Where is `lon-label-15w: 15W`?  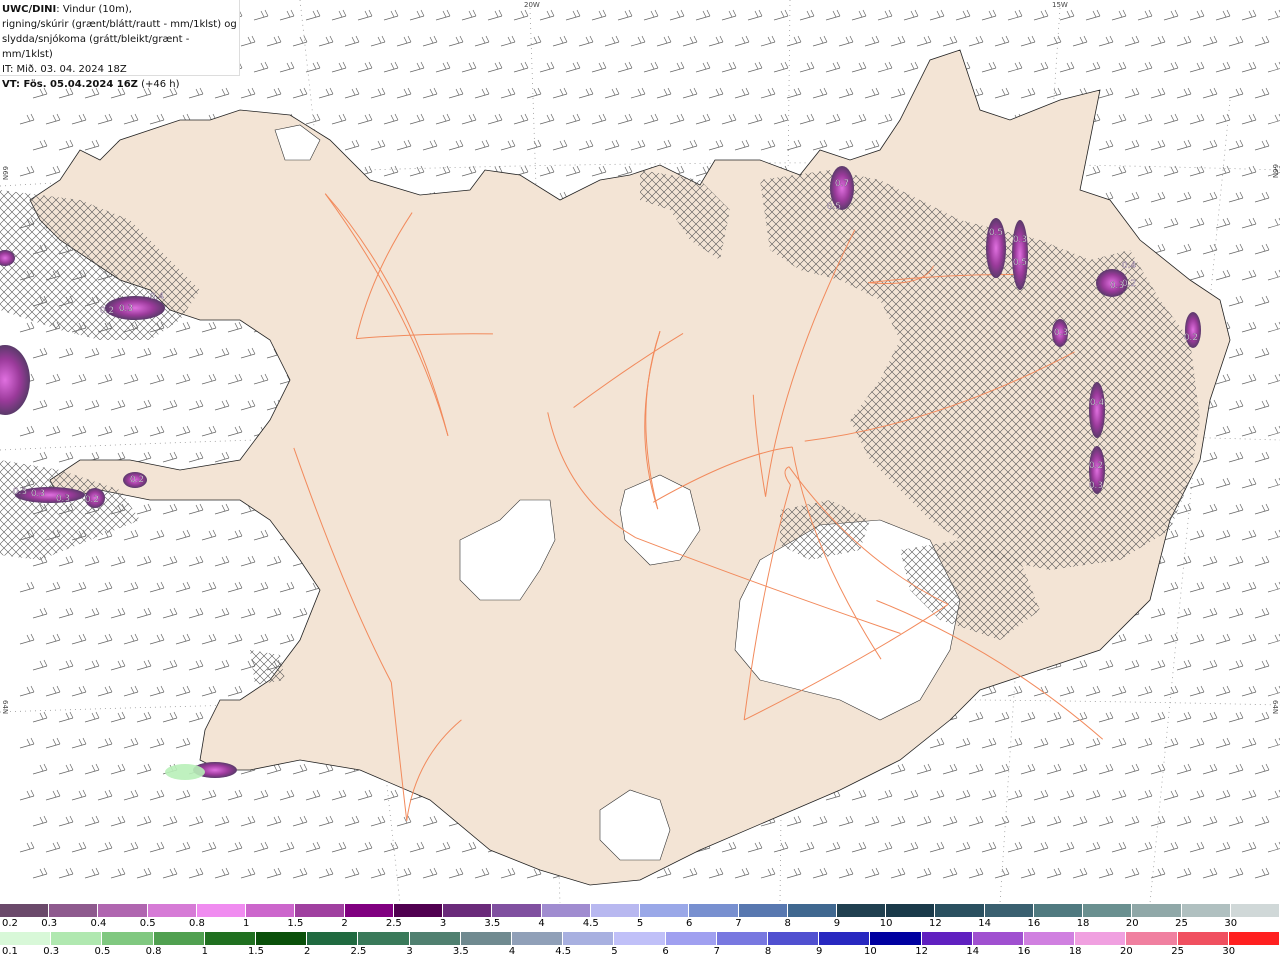 lon-label-15w: 15W is located at coordinates (1060, 5).